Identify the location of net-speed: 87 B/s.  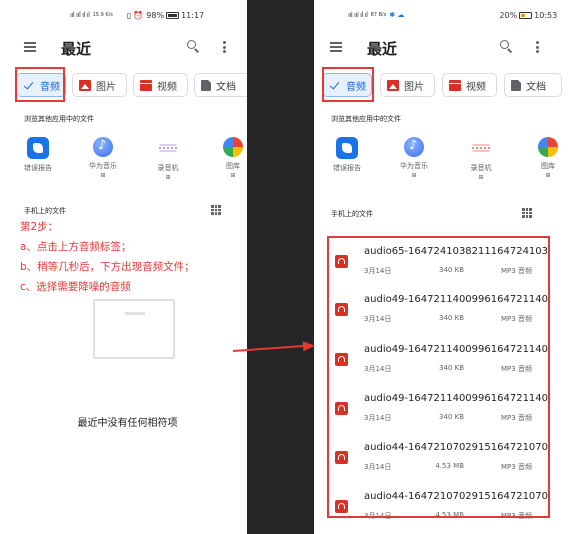
(378, 15).